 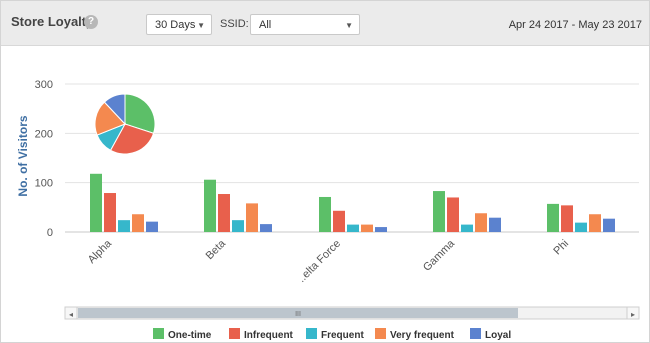 What do you see at coordinates (269, 335) in the screenshot?
I see `legend-label: Infrequent` at bounding box center [269, 335].